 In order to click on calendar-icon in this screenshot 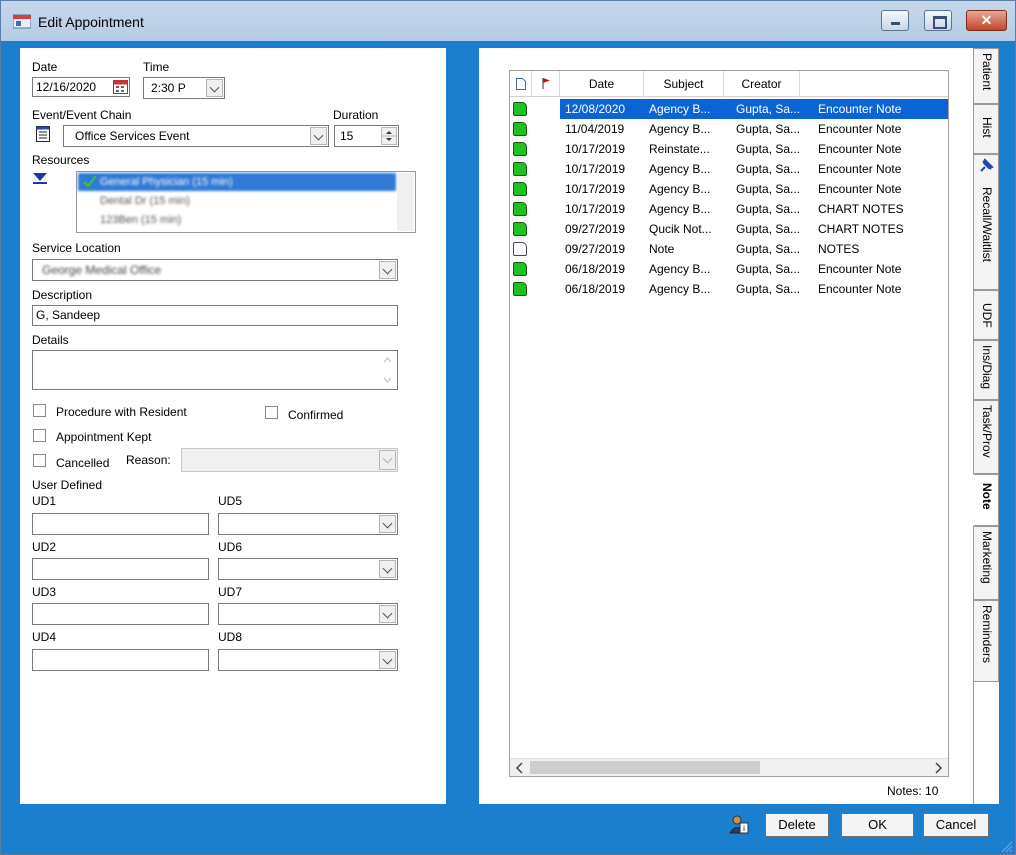, I will do `click(120, 87)`.